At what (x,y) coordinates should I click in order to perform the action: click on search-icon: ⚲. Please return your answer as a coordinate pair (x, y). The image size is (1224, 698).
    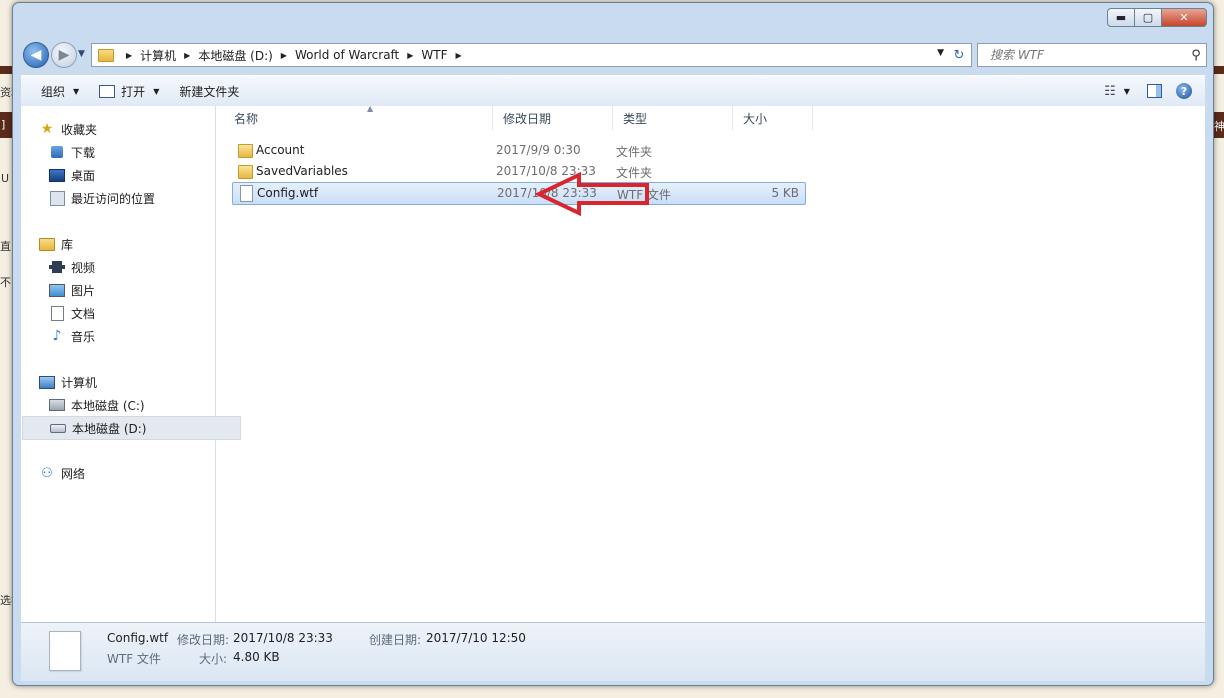
    Looking at the image, I should click on (1196, 55).